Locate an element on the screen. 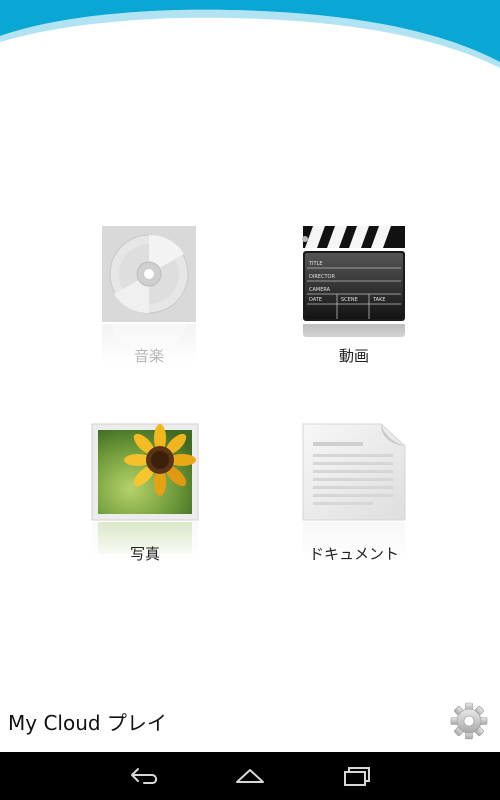 The image size is (500, 800). gear-icon is located at coordinates (469, 721).